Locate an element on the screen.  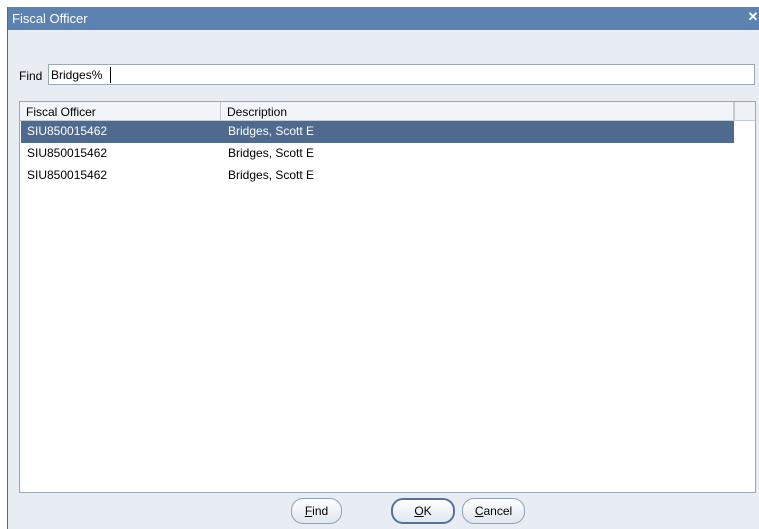
find-button-label: ind is located at coordinates (320, 511).